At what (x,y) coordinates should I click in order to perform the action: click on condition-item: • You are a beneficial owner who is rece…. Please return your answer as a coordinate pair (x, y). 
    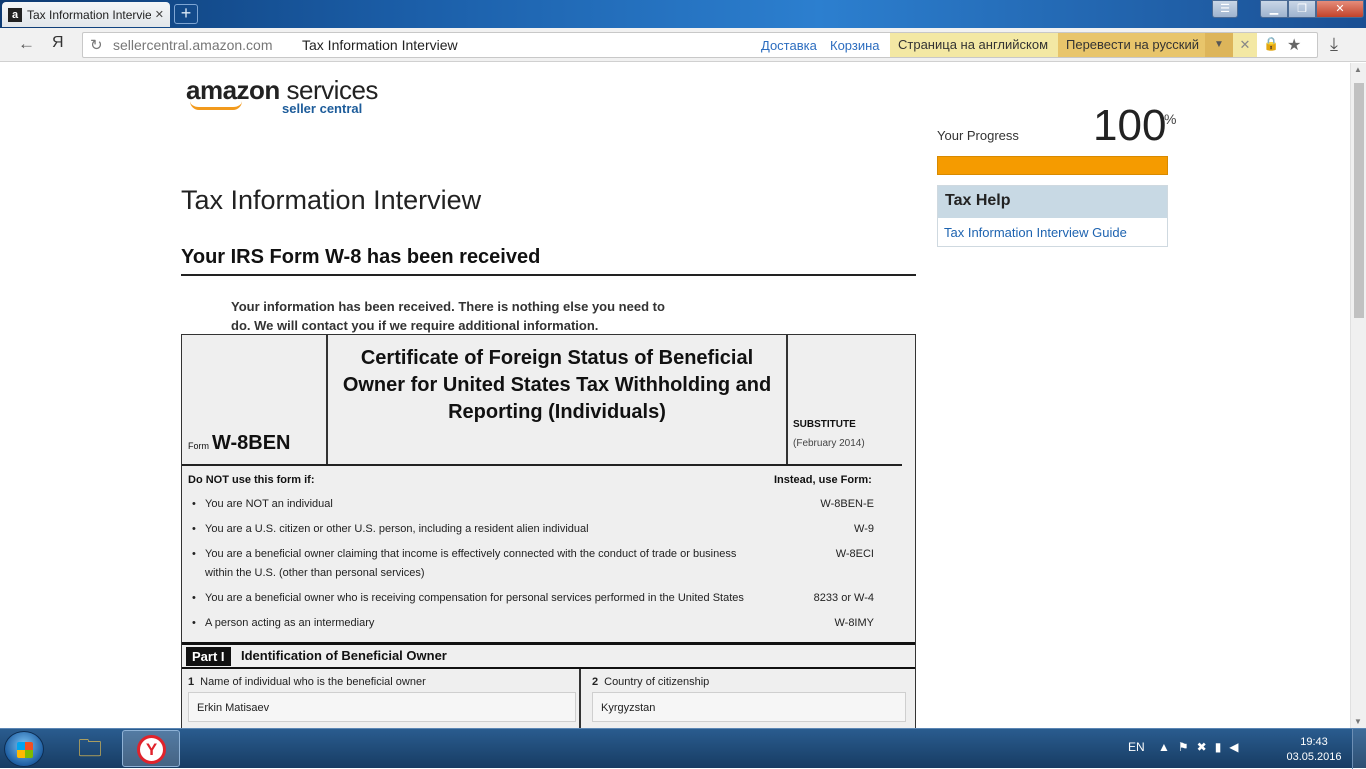
    Looking at the image, I should click on (542, 598).